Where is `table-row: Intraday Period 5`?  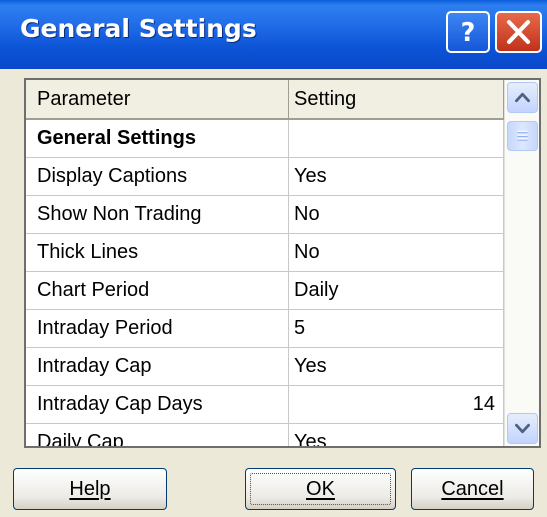
table-row: Intraday Period 5 is located at coordinates (265, 329).